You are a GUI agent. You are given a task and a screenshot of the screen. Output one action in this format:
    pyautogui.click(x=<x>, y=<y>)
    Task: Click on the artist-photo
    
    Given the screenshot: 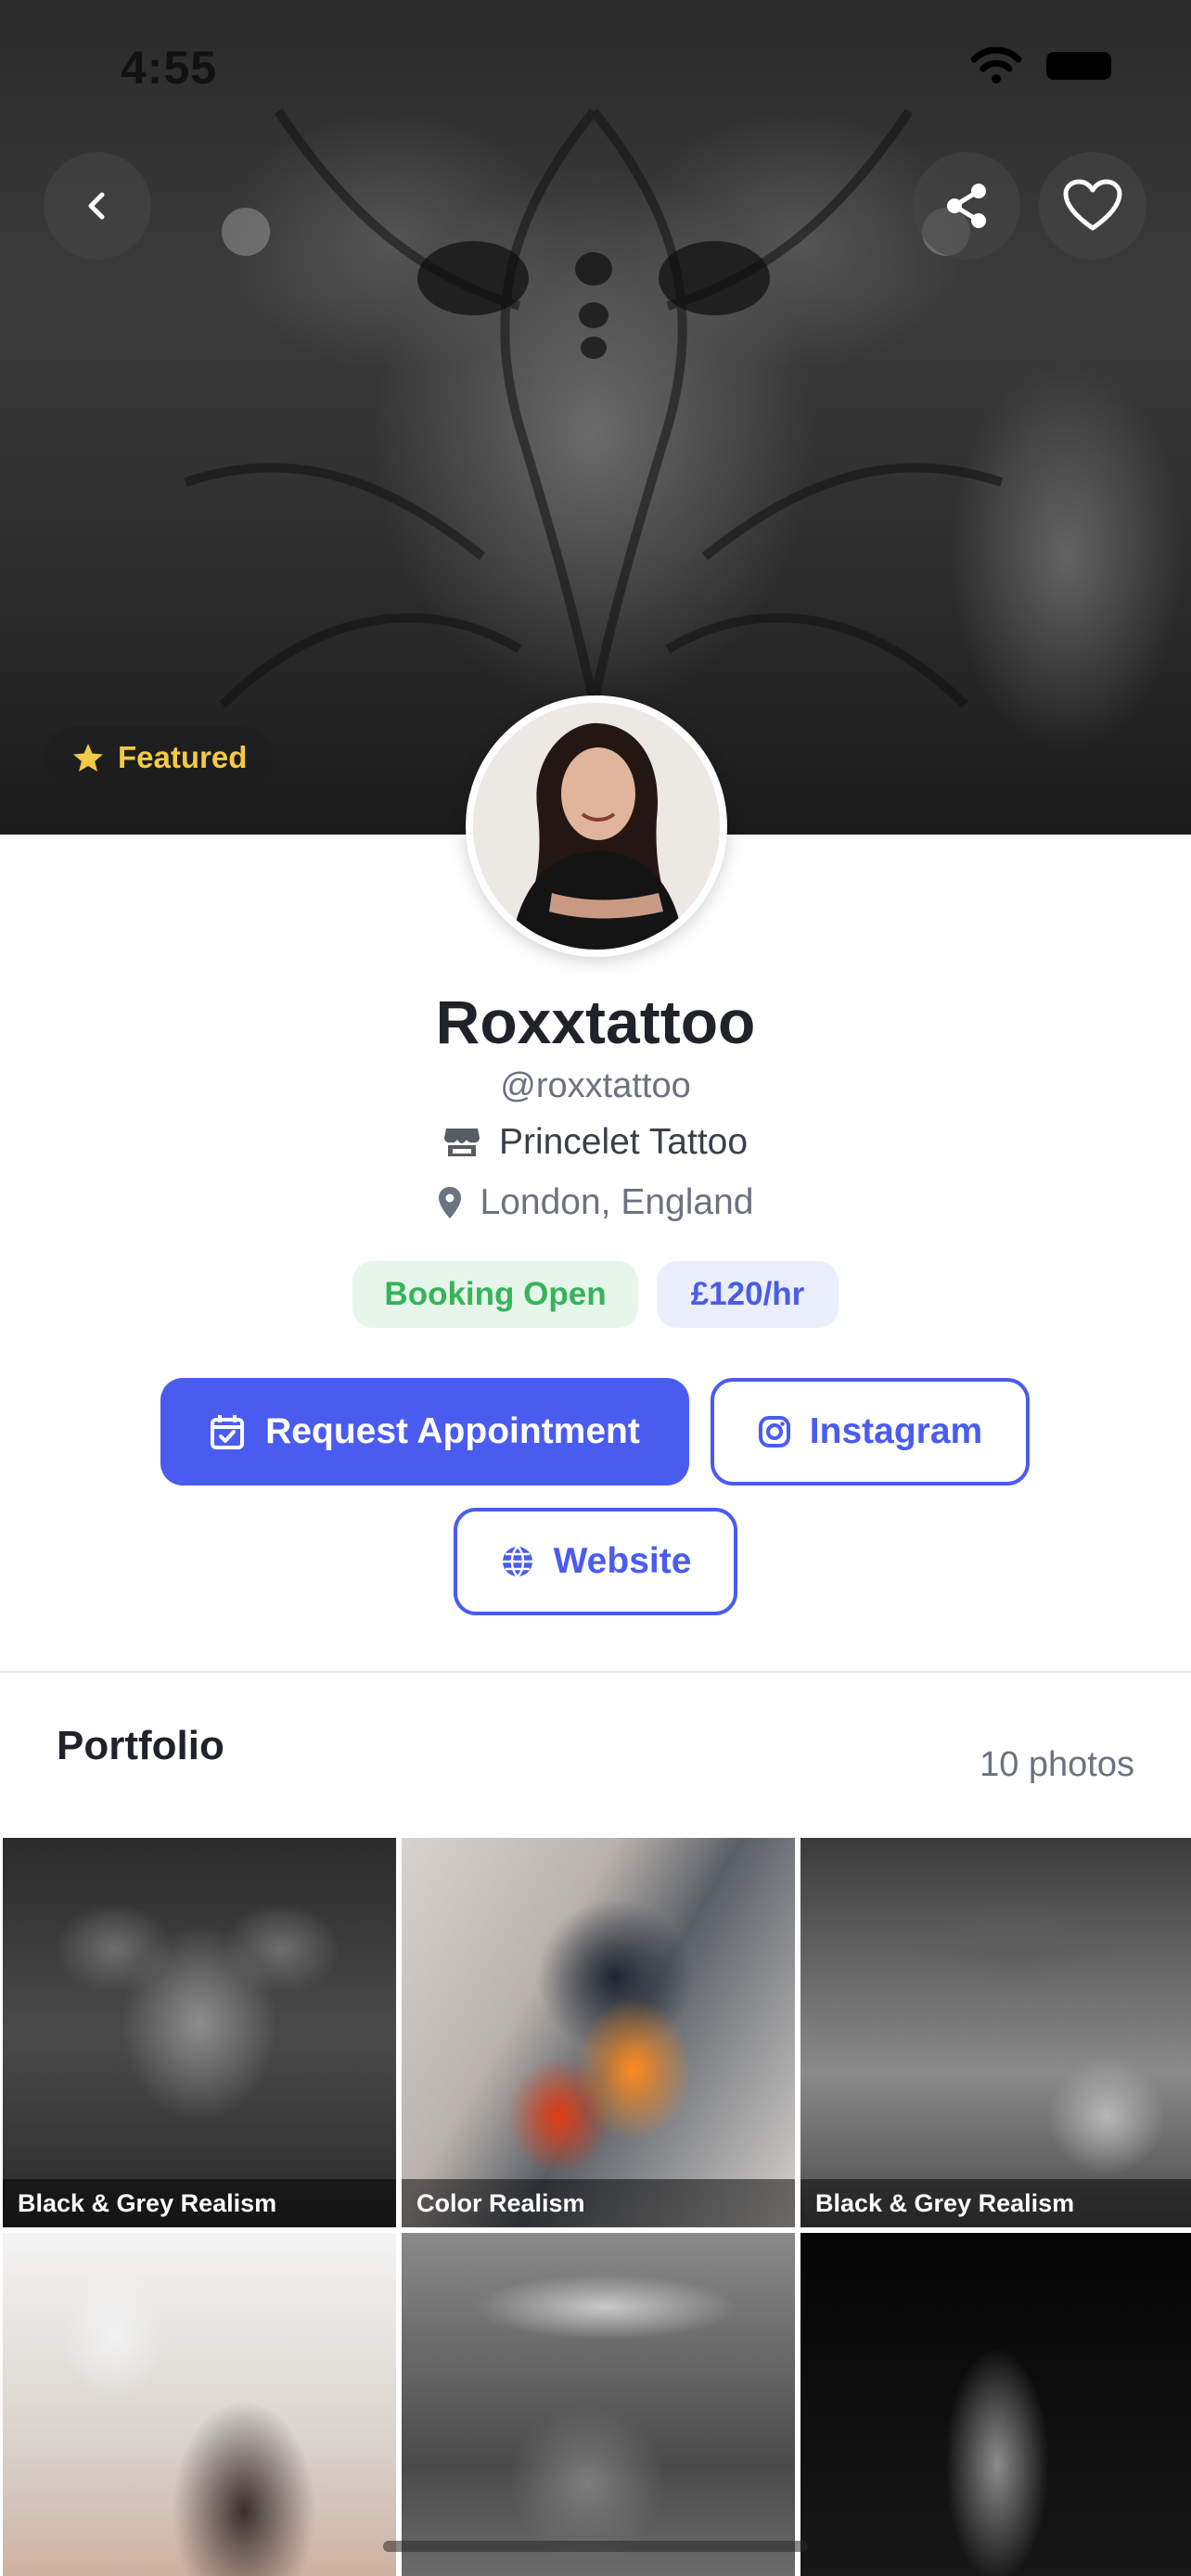 What is the action you would take?
    pyautogui.click(x=597, y=826)
    